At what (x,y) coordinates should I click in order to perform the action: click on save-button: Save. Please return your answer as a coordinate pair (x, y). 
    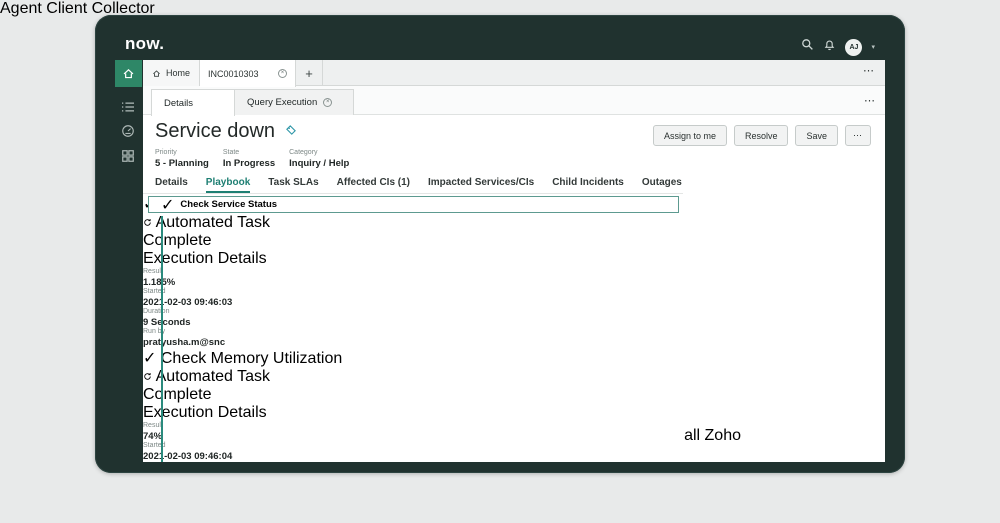
    Looking at the image, I should click on (816, 135).